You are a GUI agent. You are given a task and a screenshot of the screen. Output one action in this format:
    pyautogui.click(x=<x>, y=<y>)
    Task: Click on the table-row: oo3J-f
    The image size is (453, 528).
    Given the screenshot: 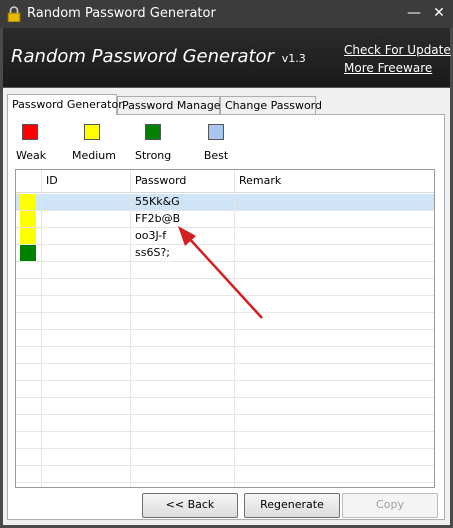 What is the action you would take?
    pyautogui.click(x=225, y=236)
    